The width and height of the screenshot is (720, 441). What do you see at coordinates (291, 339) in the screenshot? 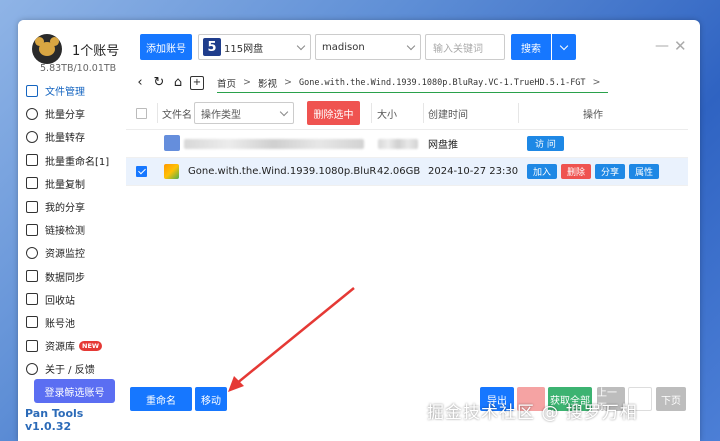
I see `annotation-arrow-icon` at bounding box center [291, 339].